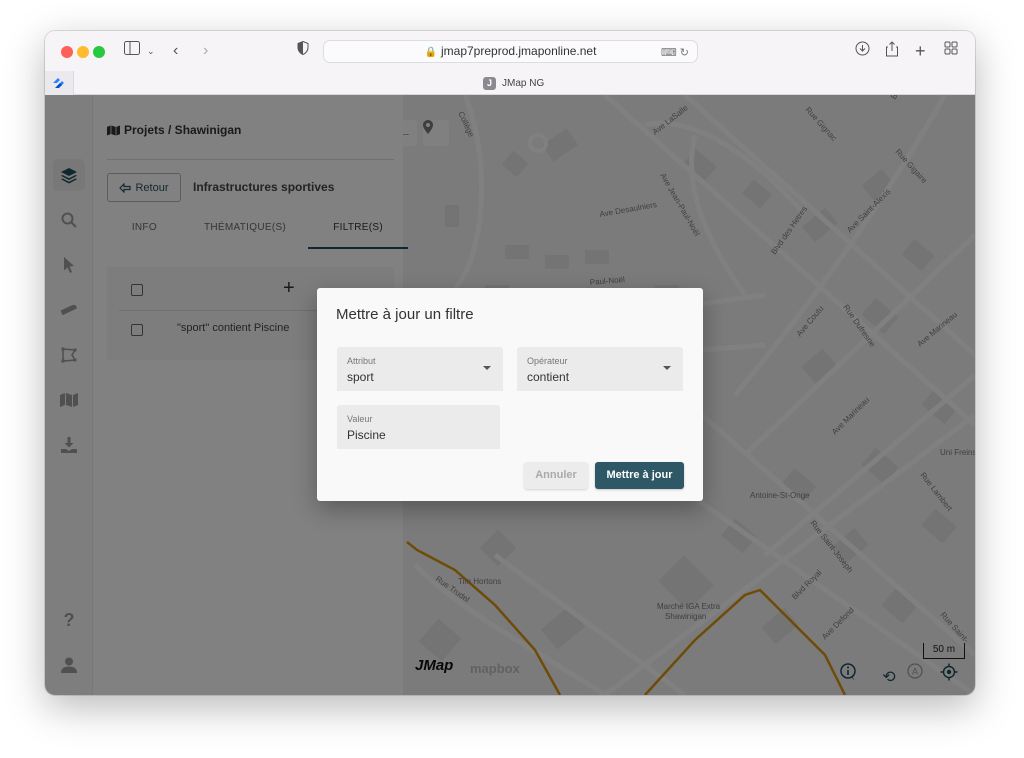 The height and width of the screenshot is (758, 1024). Describe the element at coordinates (366, 435) in the screenshot. I see `value-text: Piscine` at that location.